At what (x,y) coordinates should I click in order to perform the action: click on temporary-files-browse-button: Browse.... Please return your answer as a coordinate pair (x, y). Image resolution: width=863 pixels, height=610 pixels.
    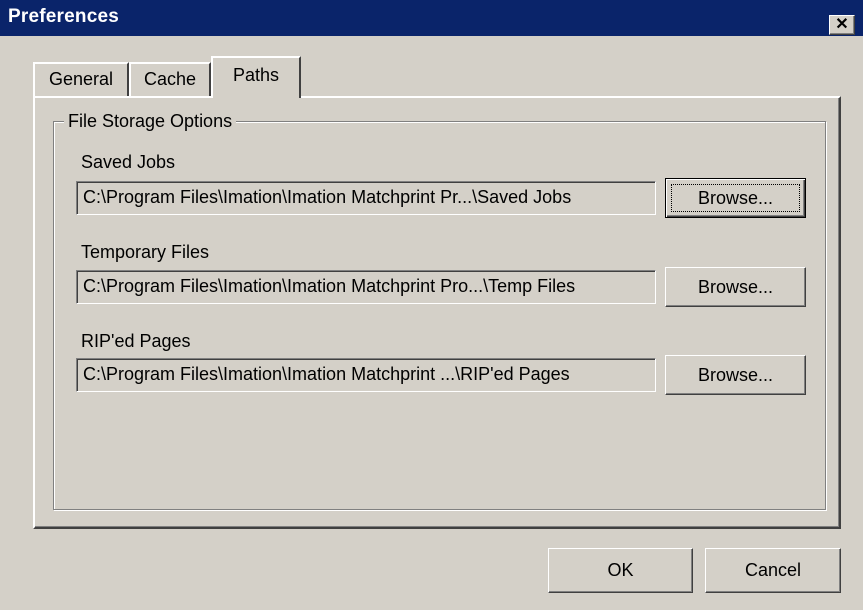
    Looking at the image, I should click on (735, 287).